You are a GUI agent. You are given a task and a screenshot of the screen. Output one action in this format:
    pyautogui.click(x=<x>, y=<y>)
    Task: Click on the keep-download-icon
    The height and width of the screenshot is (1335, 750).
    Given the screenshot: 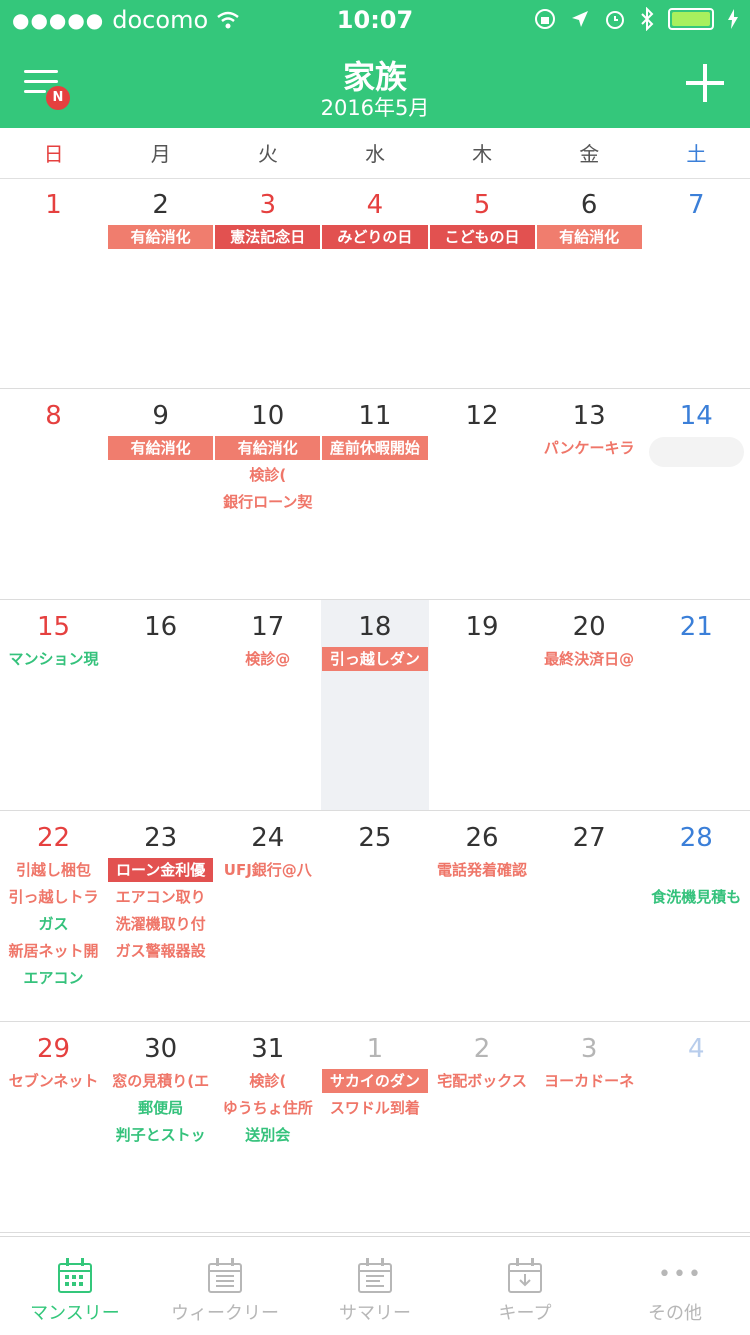 What is the action you would take?
    pyautogui.click(x=525, y=1275)
    